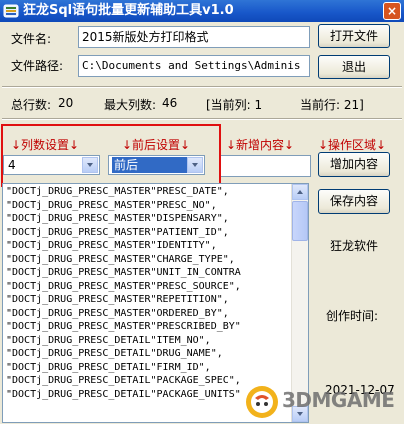 This screenshot has width=404, height=424. I want to click on current-col-status: [当前列: 1, so click(234, 105).